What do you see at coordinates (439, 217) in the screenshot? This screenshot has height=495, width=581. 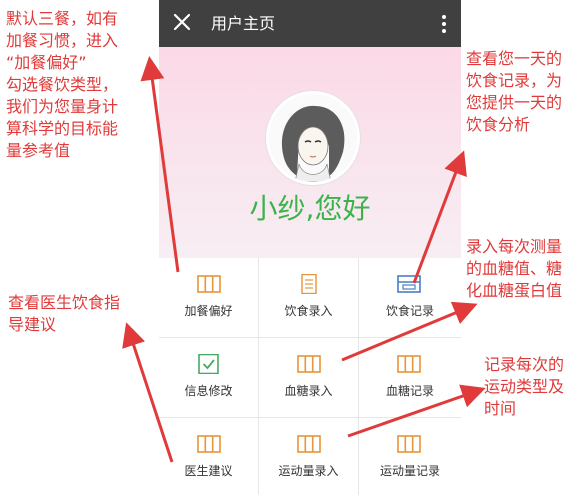 I see `arrow-diet-record` at bounding box center [439, 217].